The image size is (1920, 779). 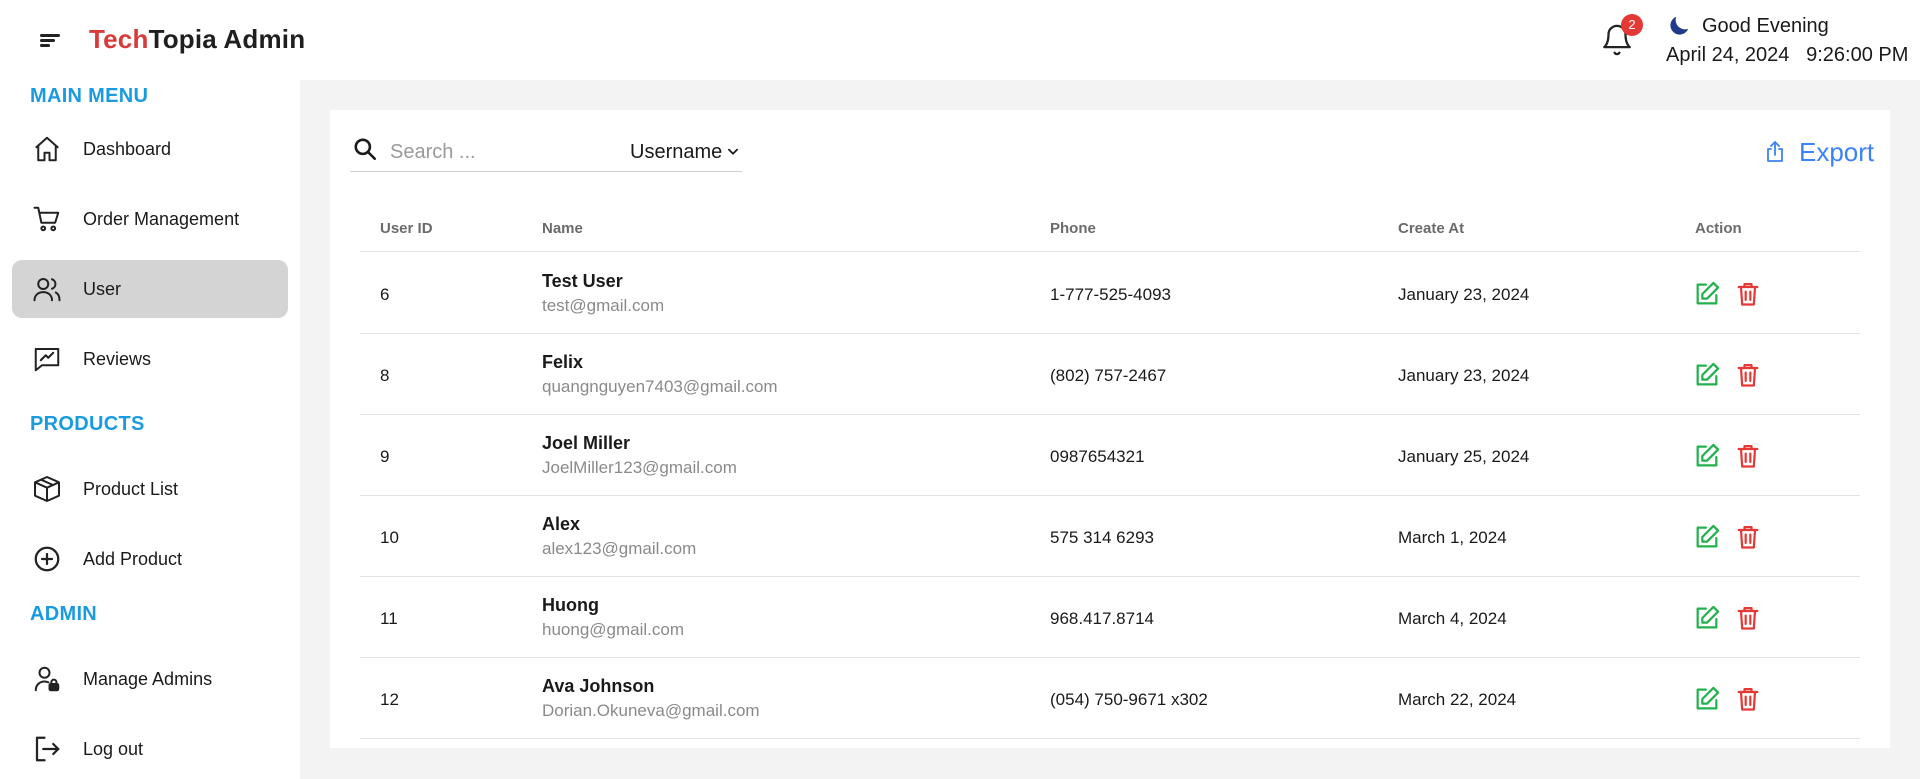 What do you see at coordinates (47, 289) in the screenshot?
I see `users-icon` at bounding box center [47, 289].